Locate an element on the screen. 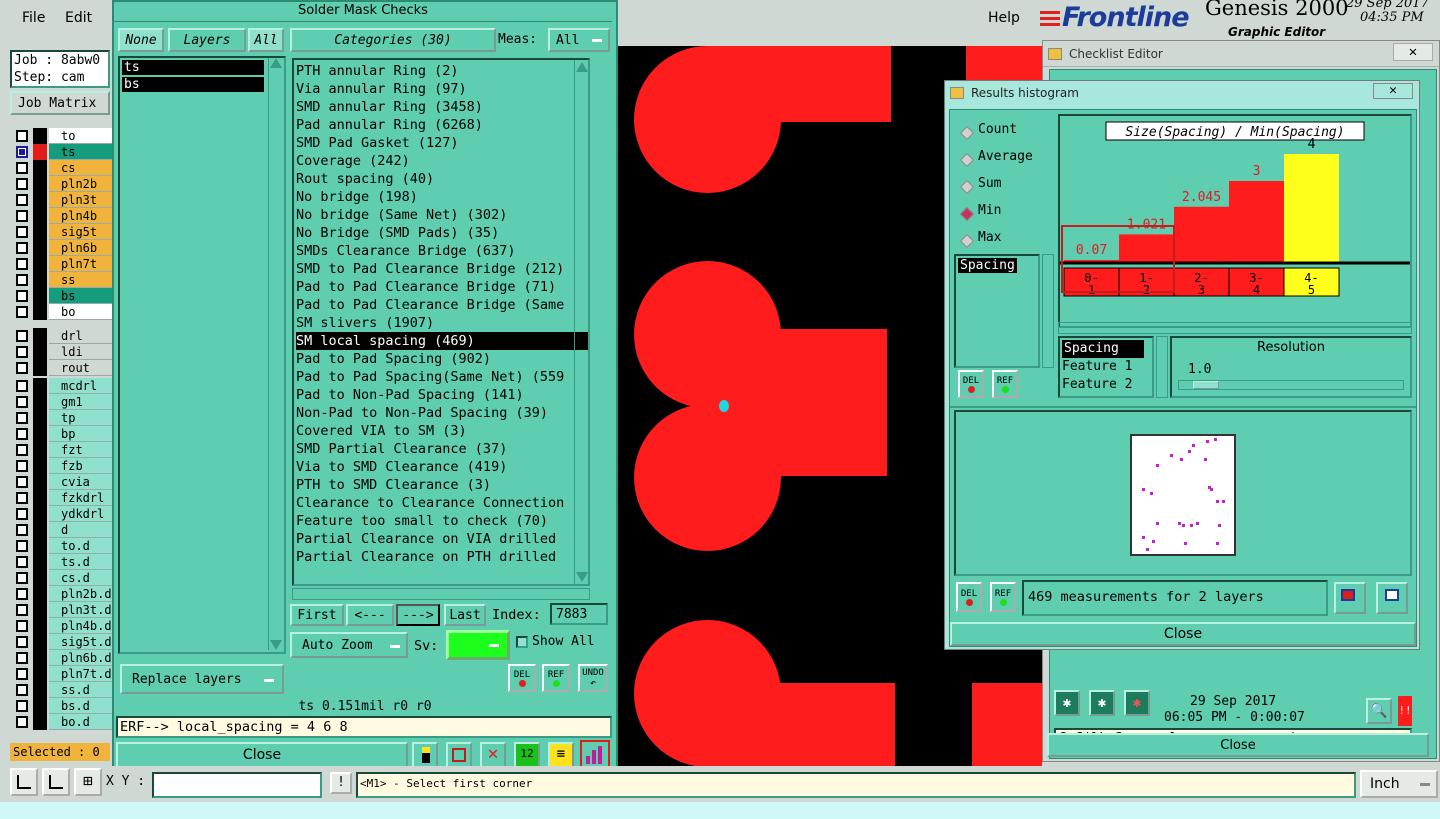 The width and height of the screenshot is (1440, 819). layer-row-pln6b: pln6b is located at coordinates (67, 248).